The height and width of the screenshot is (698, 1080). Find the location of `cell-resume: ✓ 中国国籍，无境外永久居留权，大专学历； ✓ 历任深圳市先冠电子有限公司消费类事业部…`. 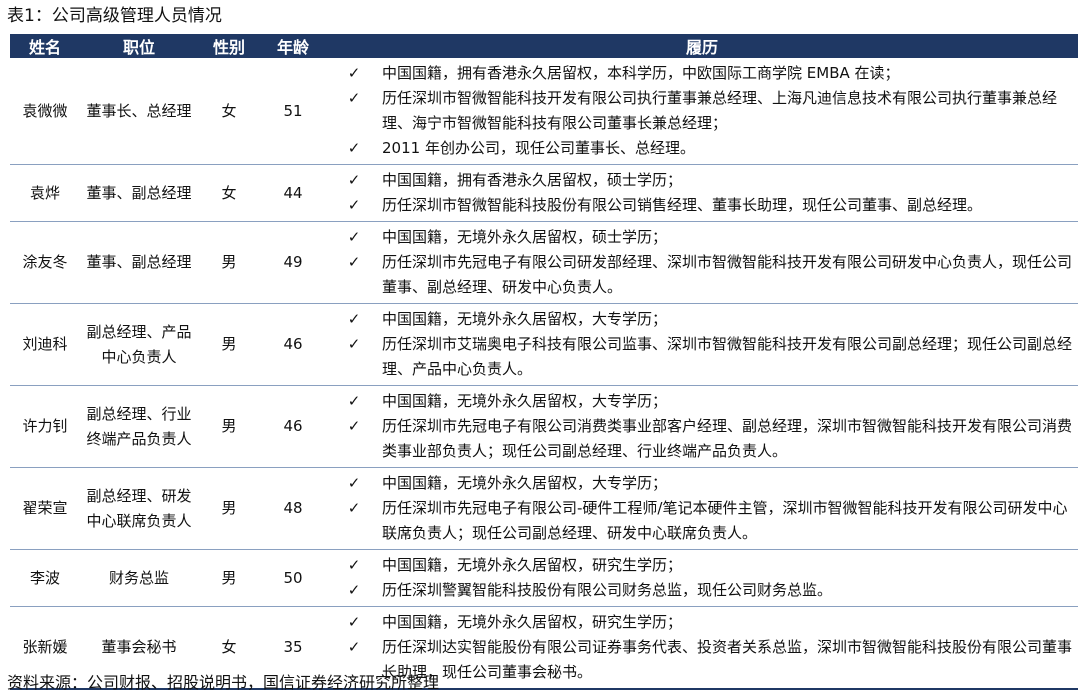

cell-resume: ✓ 中国国籍，无境外永久居留权，大专学历； ✓ 历任深圳市先冠电子有限公司消费类事业部… is located at coordinates (702, 426).